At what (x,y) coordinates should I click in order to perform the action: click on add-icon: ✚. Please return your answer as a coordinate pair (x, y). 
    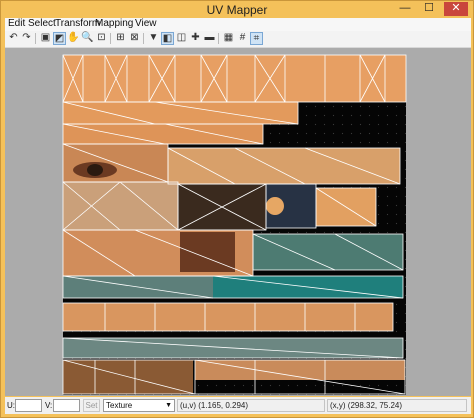
    Looking at the image, I should click on (195, 38).